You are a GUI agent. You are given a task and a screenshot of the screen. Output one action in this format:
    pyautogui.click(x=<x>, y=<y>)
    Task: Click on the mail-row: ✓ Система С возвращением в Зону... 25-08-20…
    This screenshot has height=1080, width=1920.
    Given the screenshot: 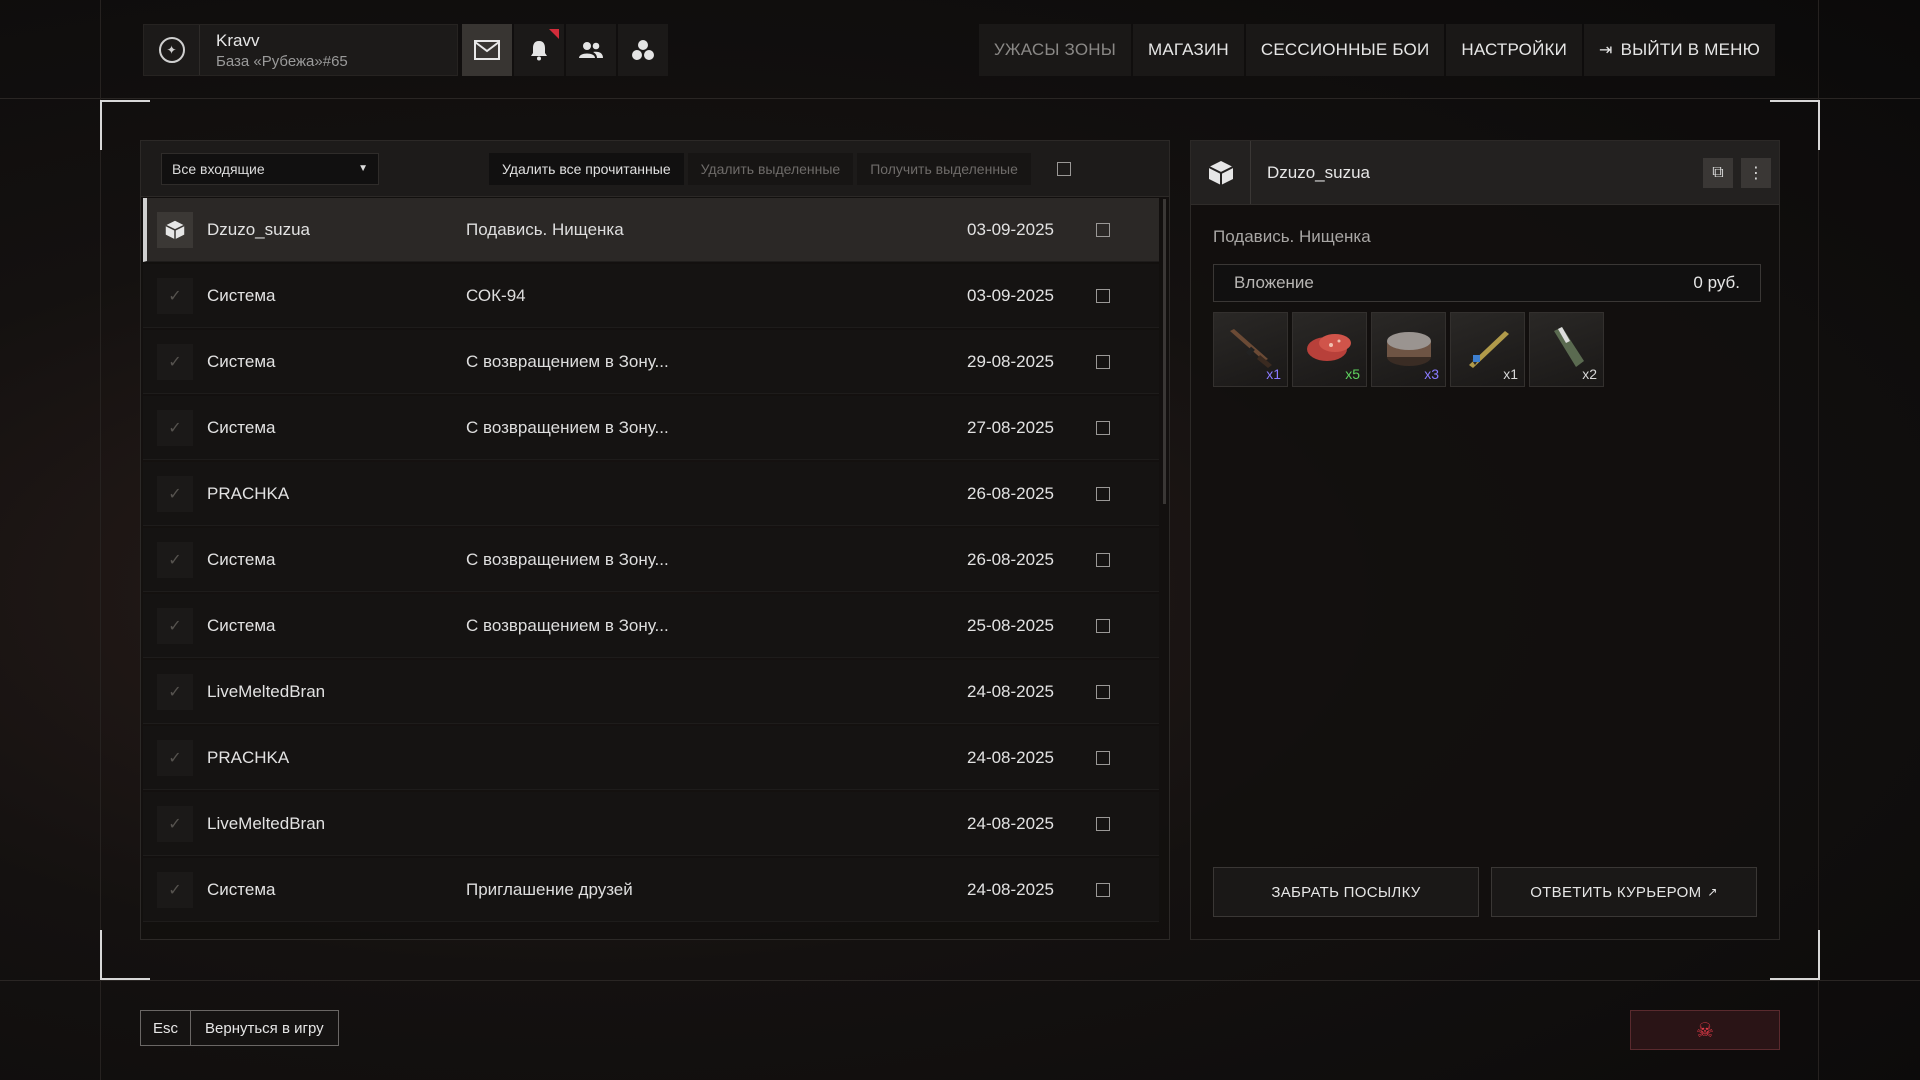 What is the action you would take?
    pyautogui.click(x=651, y=626)
    